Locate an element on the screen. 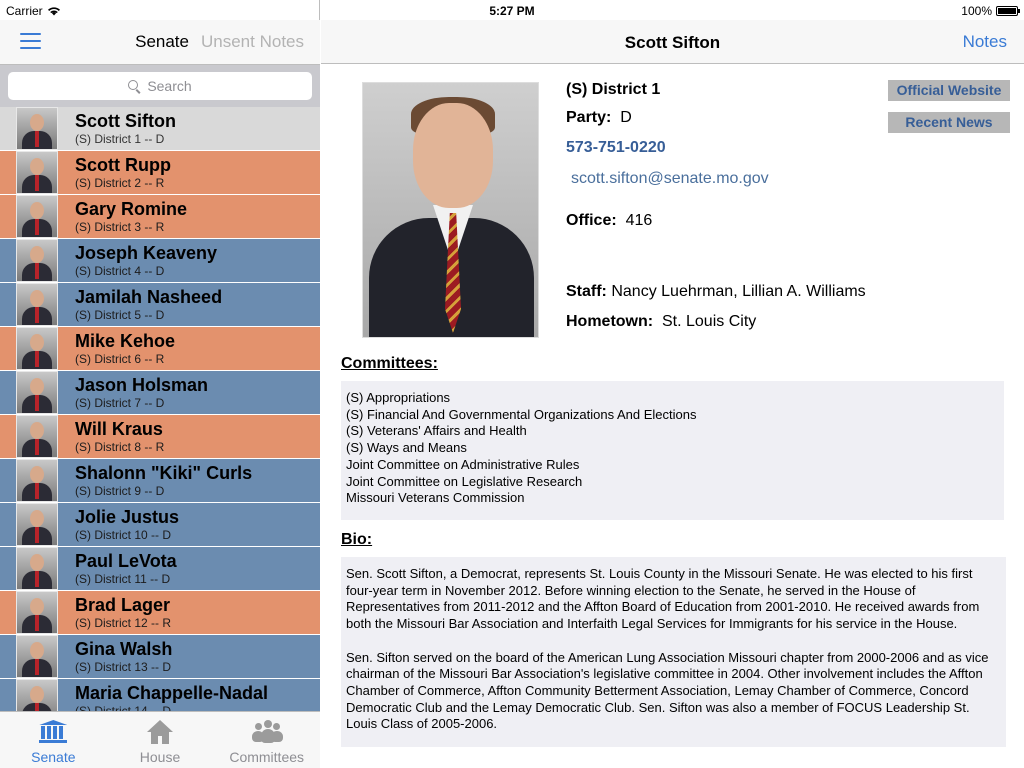  official-website-button: Official Website is located at coordinates (949, 90).